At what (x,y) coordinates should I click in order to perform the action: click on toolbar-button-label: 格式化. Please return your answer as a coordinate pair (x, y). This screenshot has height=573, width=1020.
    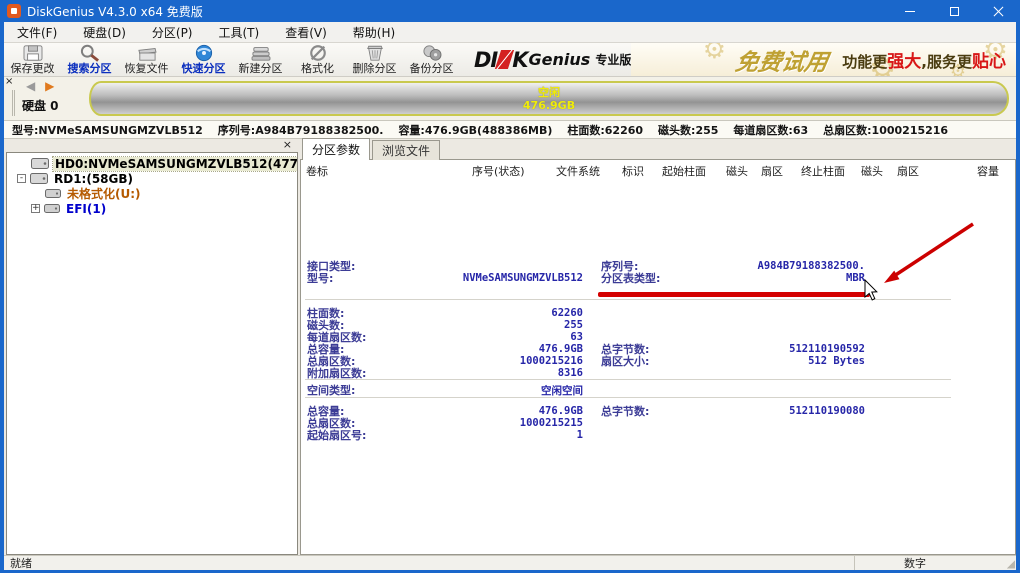
    Looking at the image, I should click on (317, 68).